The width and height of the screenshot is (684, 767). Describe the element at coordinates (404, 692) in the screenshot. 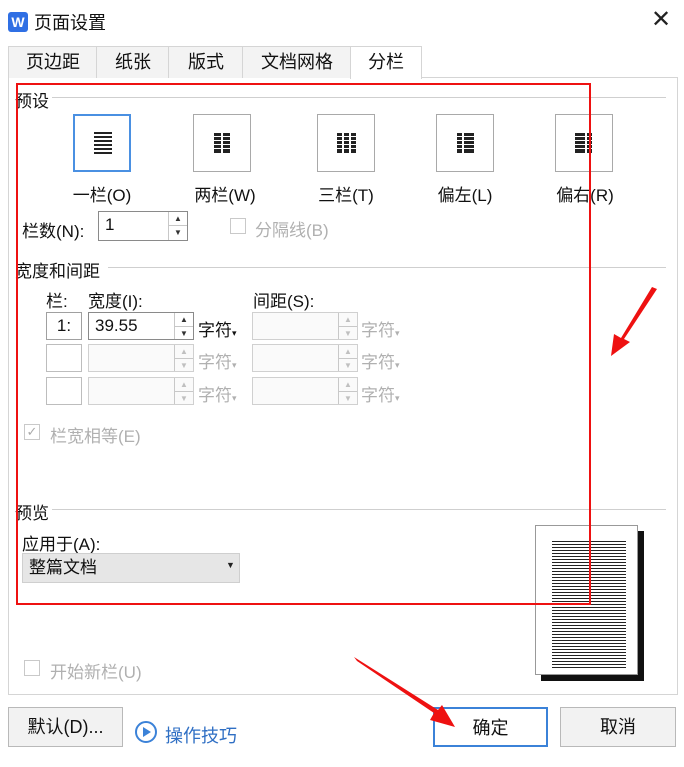

I see `annotation-arrow-bottom` at that location.